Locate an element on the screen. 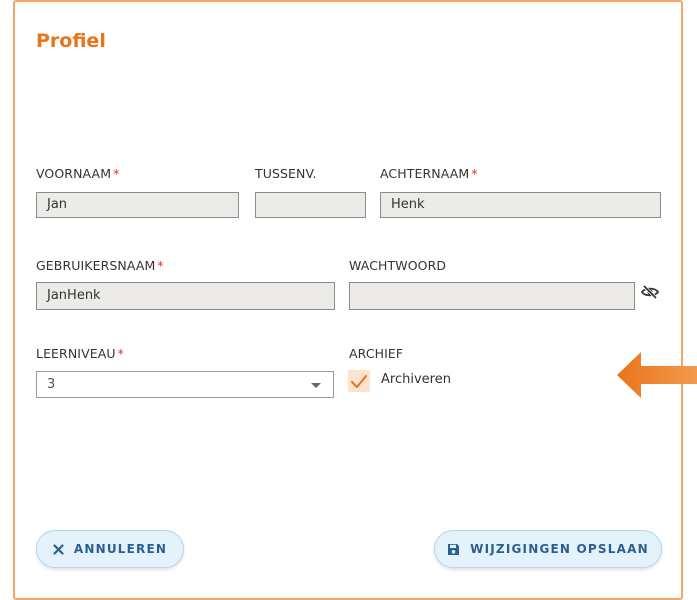 The height and width of the screenshot is (600, 697). page-title: Profiel is located at coordinates (71, 41).